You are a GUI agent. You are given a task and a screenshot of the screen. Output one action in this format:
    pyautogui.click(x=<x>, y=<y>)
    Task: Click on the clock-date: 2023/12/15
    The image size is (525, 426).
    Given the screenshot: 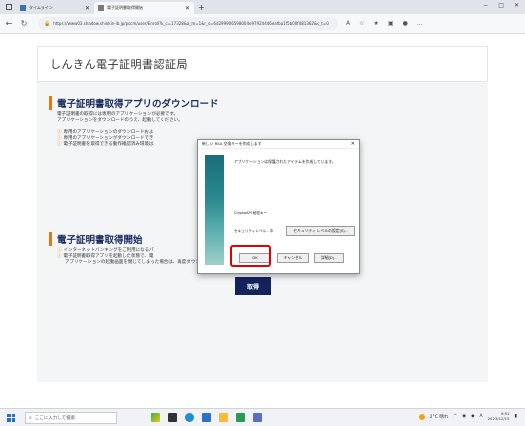 What is the action you would take?
    pyautogui.click(x=498, y=418)
    